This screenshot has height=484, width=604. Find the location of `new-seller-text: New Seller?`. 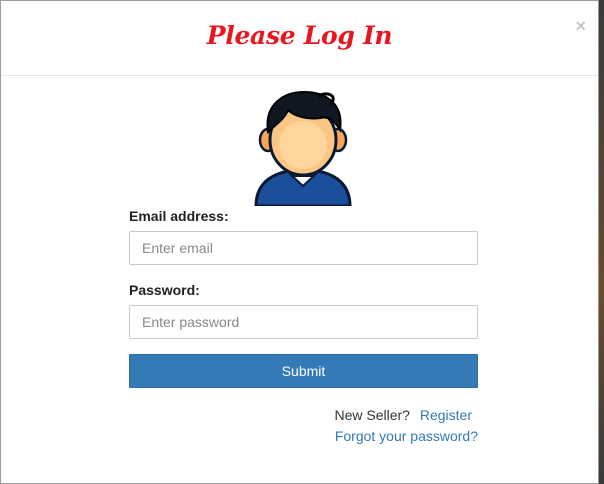

new-seller-text: New Seller? is located at coordinates (372, 415).